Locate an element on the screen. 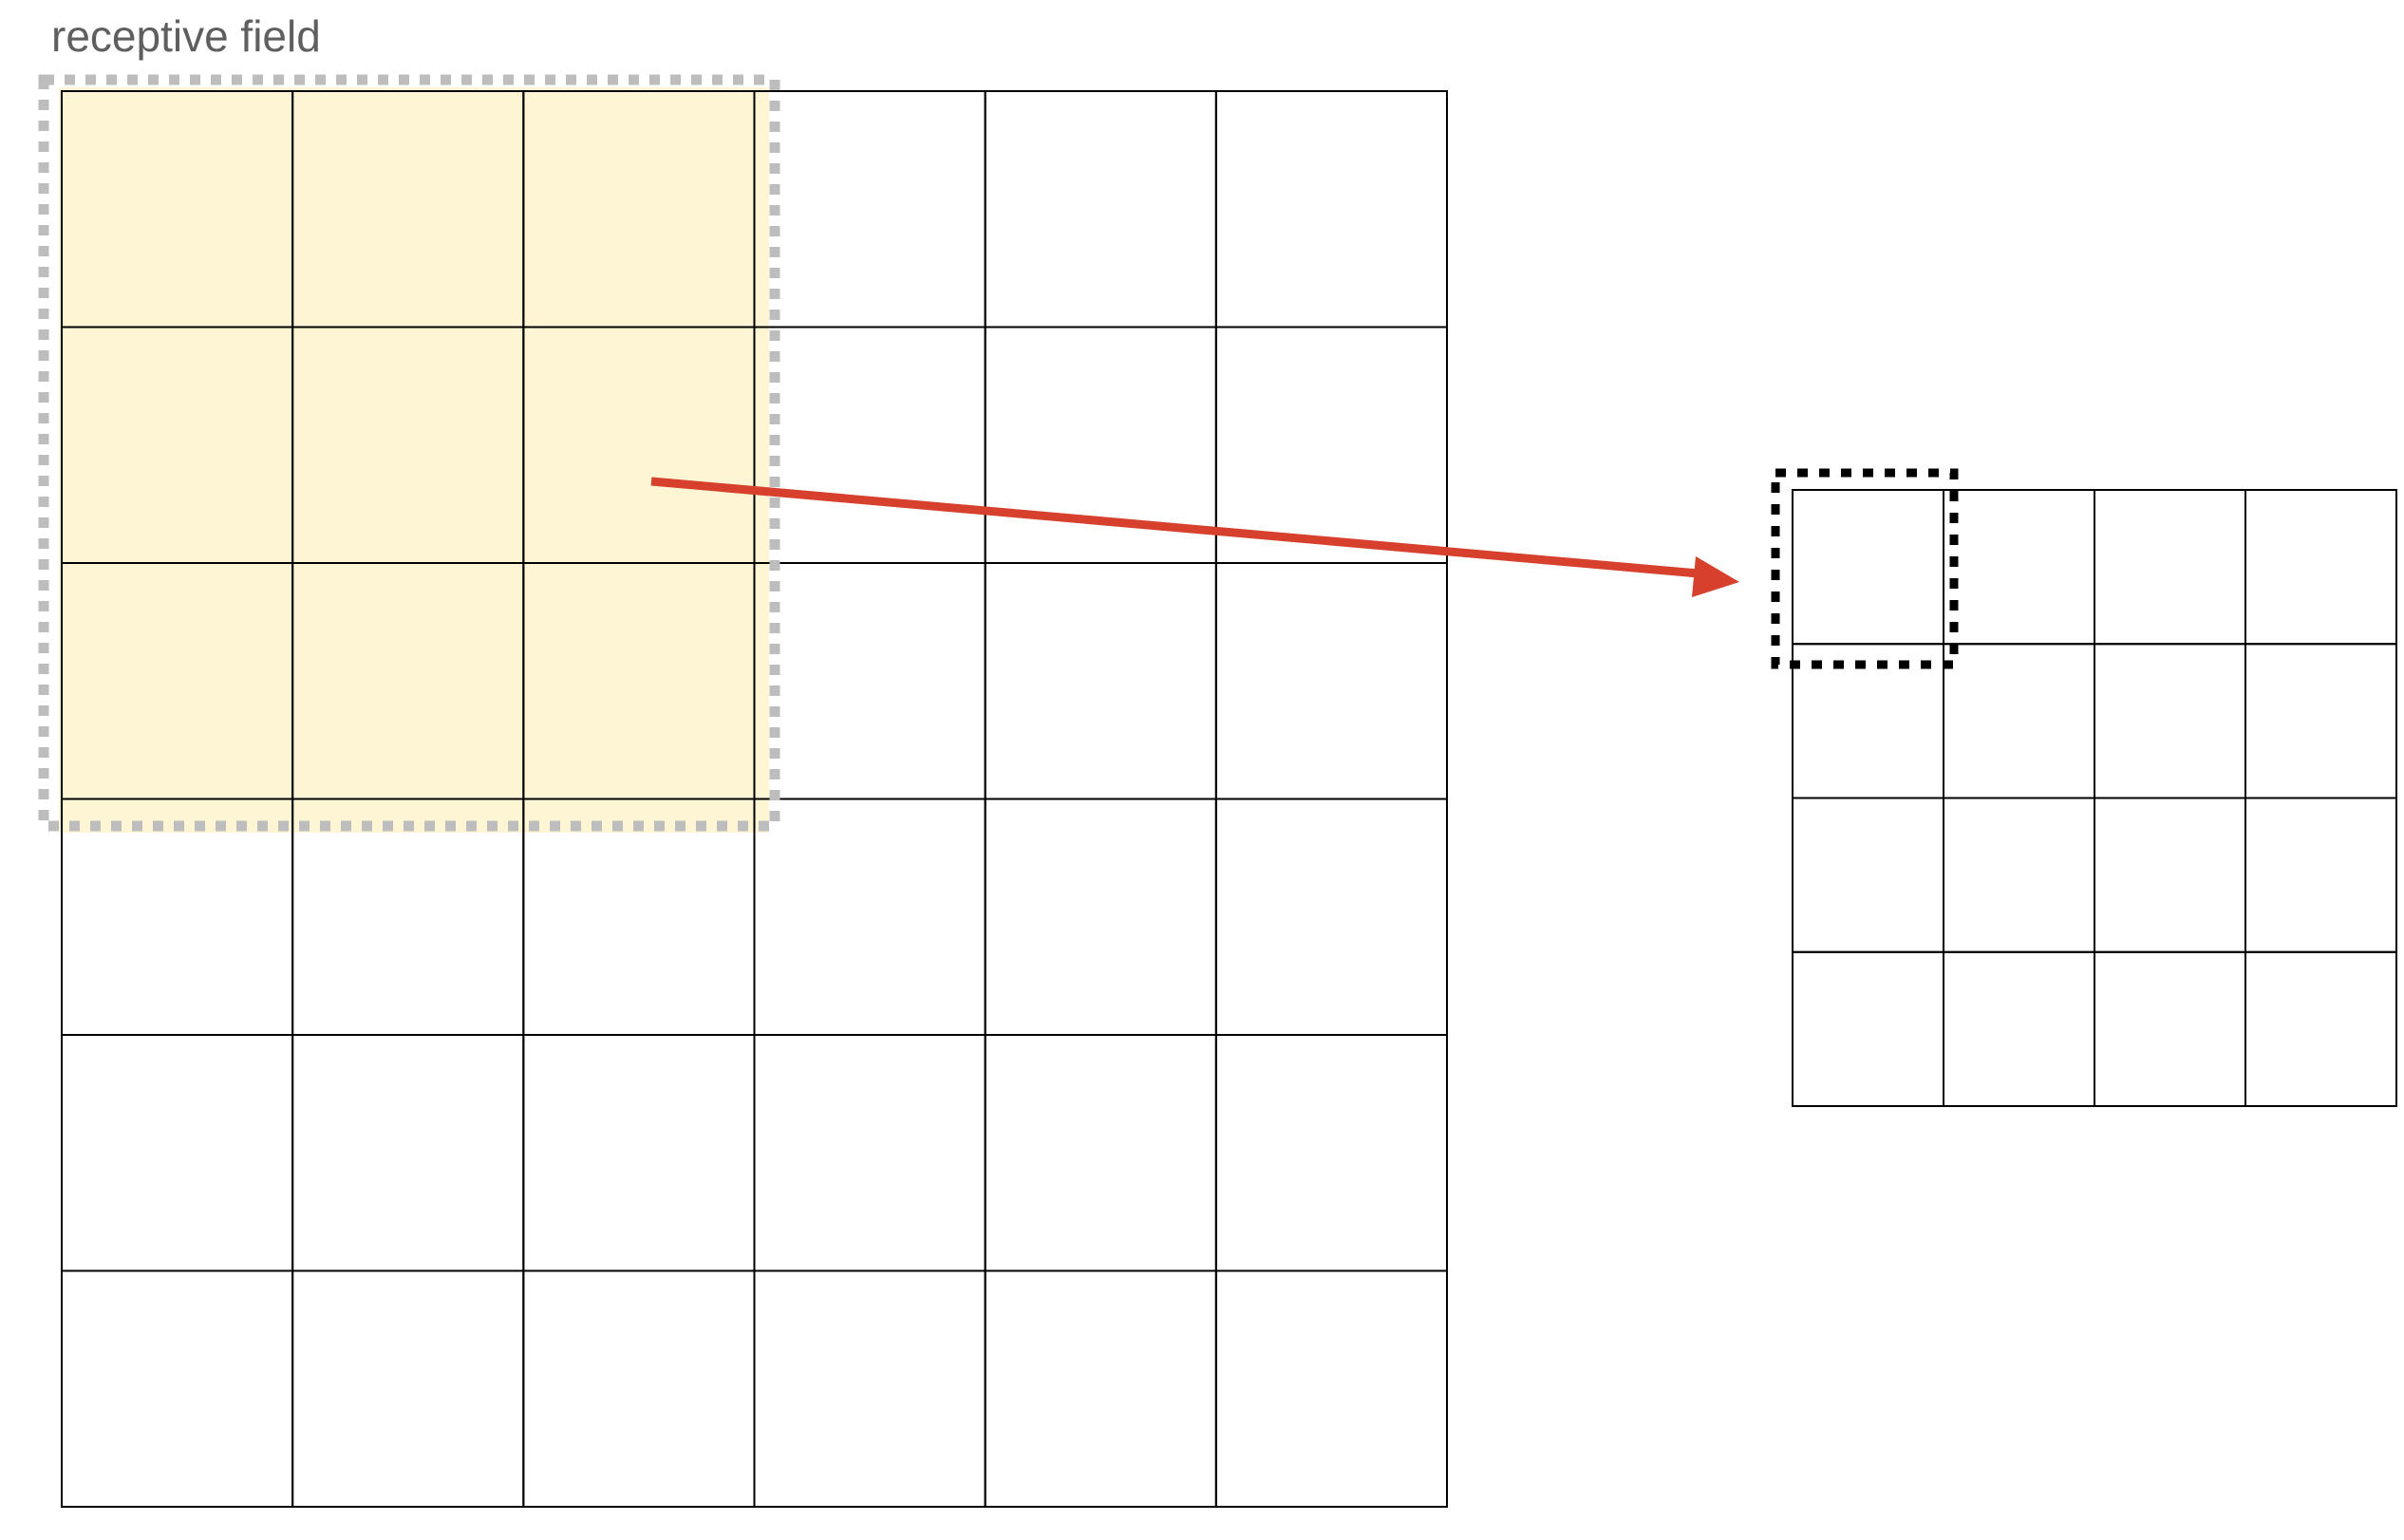  output-grid is located at coordinates (2094, 798).